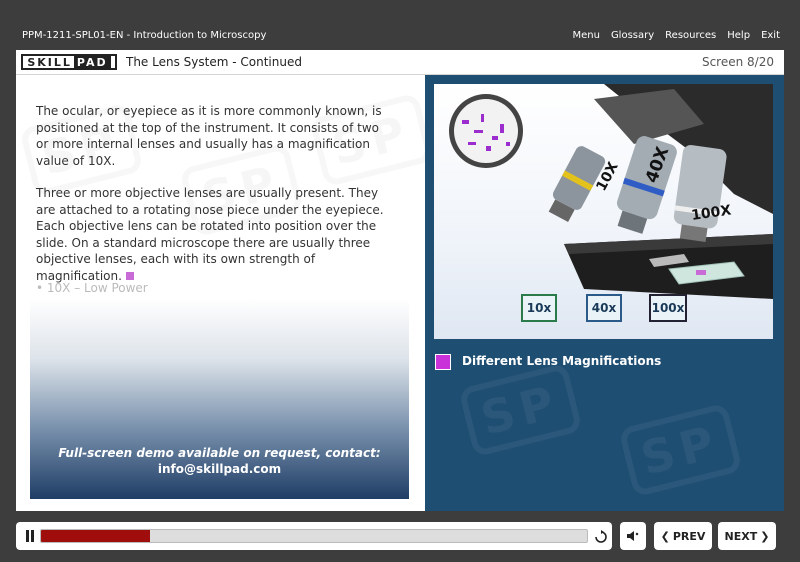 The width and height of the screenshot is (800, 562). Describe the element at coordinates (632, 35) in the screenshot. I see `glossary-link: Glossary` at that location.